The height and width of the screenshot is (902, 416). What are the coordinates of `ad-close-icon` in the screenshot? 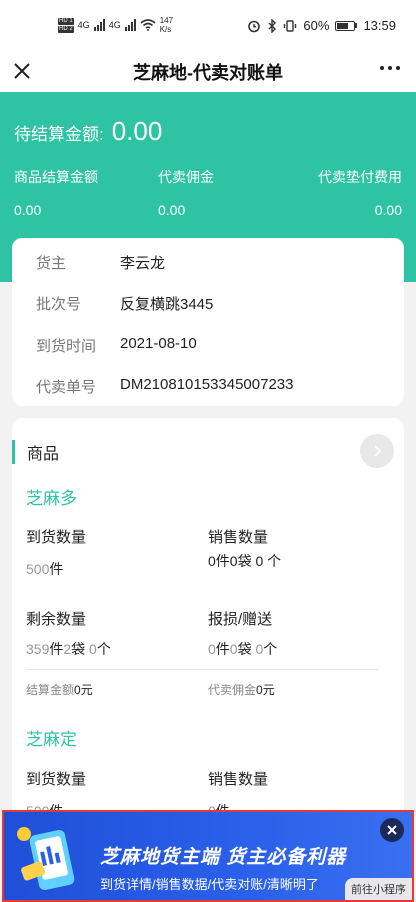 It's located at (392, 830).